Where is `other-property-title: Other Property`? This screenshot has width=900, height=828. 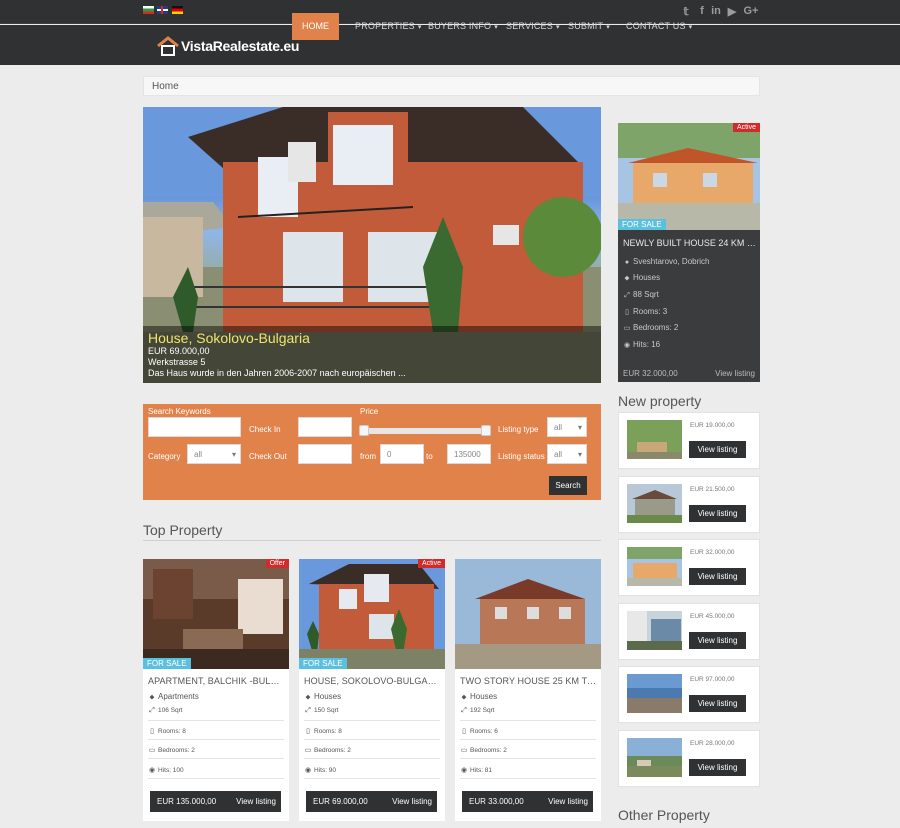 other-property-title: Other Property is located at coordinates (664, 815).